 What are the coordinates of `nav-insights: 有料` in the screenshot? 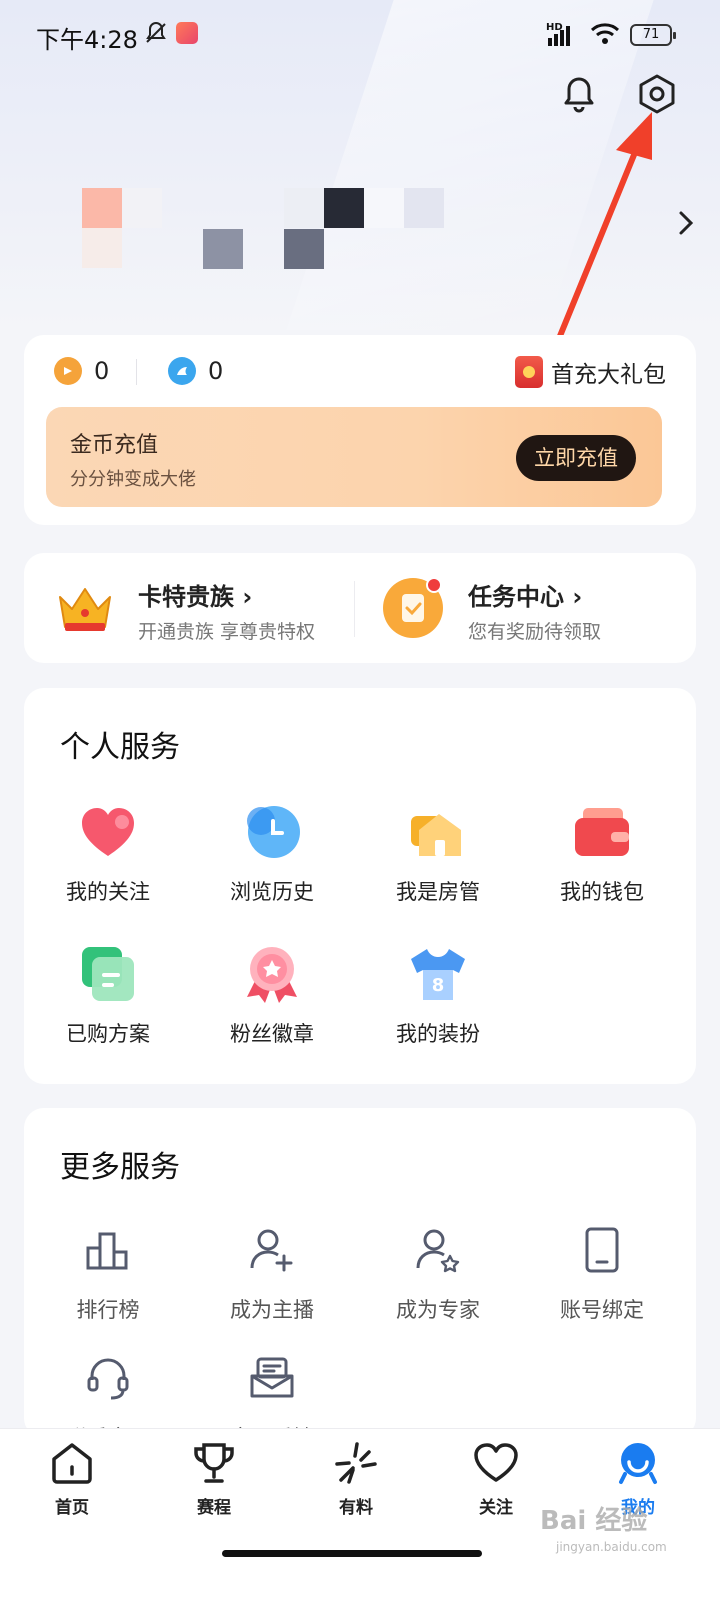 It's located at (356, 1478).